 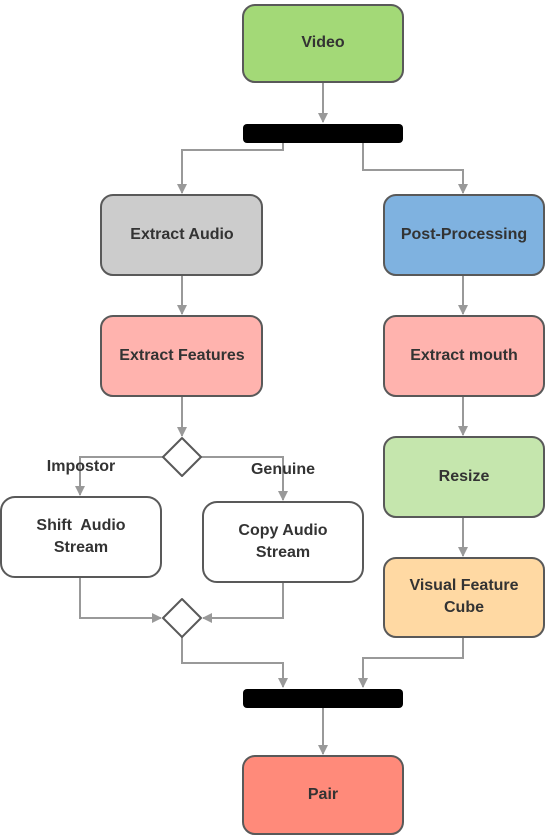 I want to click on edge-copy-merge, so click(x=243, y=602).